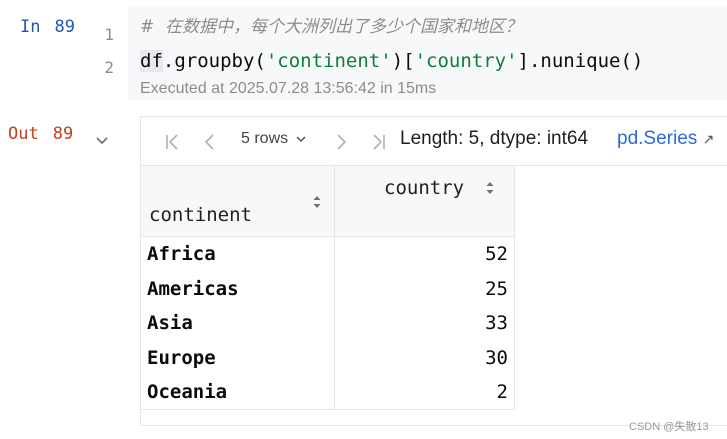 The height and width of the screenshot is (439, 727). Describe the element at coordinates (181, 358) in the screenshot. I see `row-key: Europe` at that location.